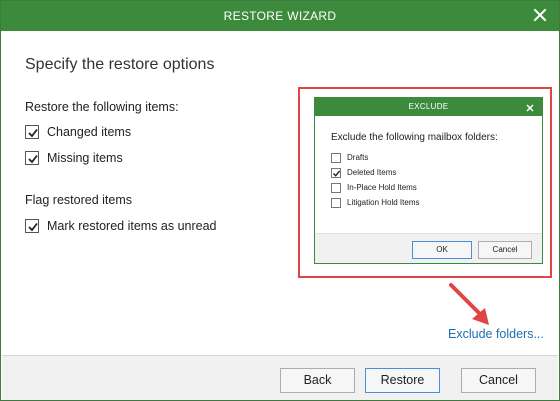 The height and width of the screenshot is (401, 560). Describe the element at coordinates (132, 226) in the screenshot. I see `checkbox-label: Mark restored items as unread` at that location.